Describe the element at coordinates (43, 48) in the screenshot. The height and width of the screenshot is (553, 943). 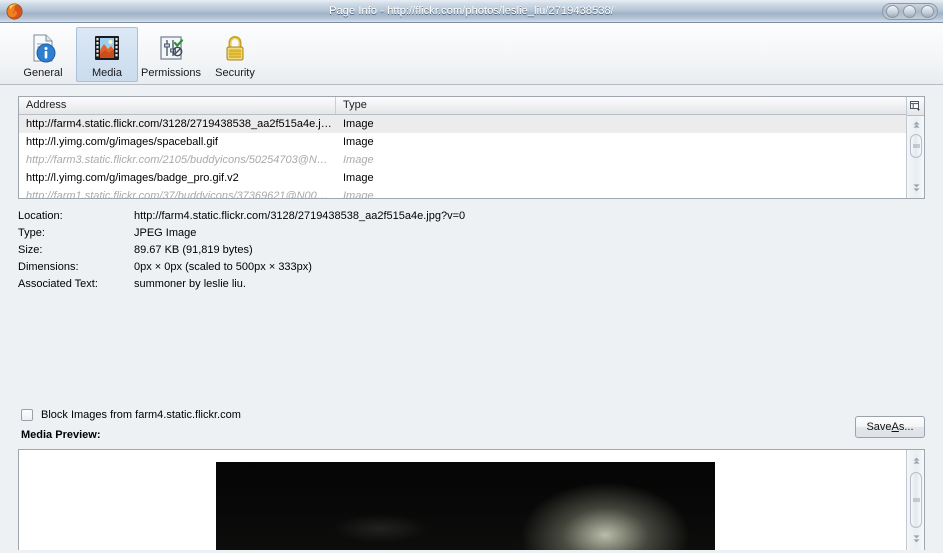
I see `document-info-icon` at that location.